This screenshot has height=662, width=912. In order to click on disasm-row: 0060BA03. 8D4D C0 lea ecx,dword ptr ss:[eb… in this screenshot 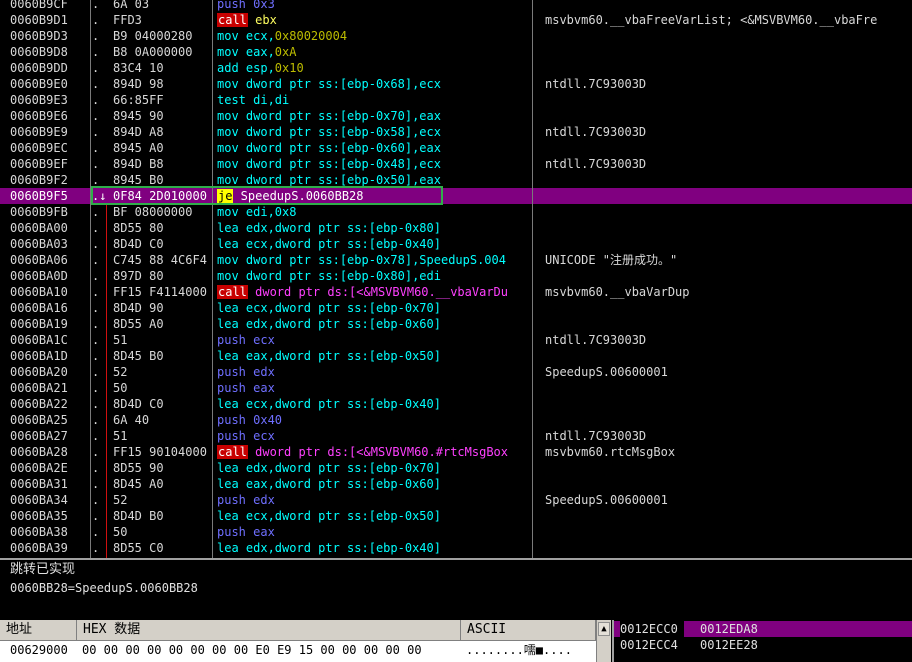, I will do `click(456, 244)`.